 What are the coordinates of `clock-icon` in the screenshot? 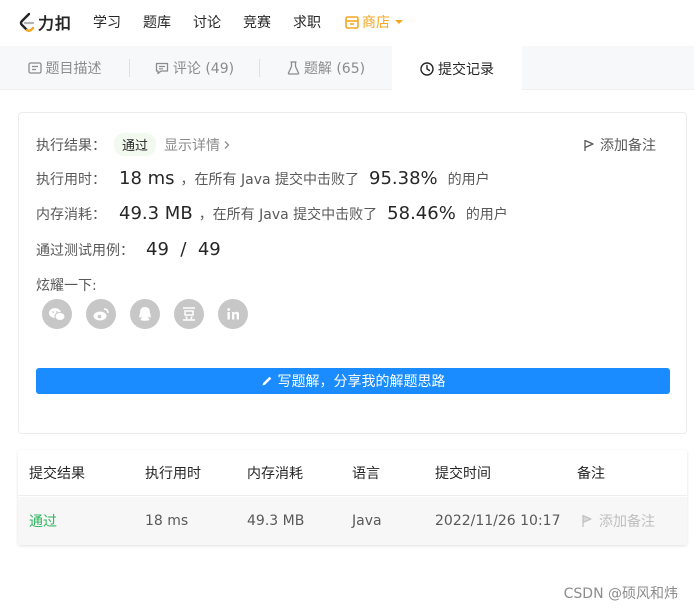 It's located at (427, 68).